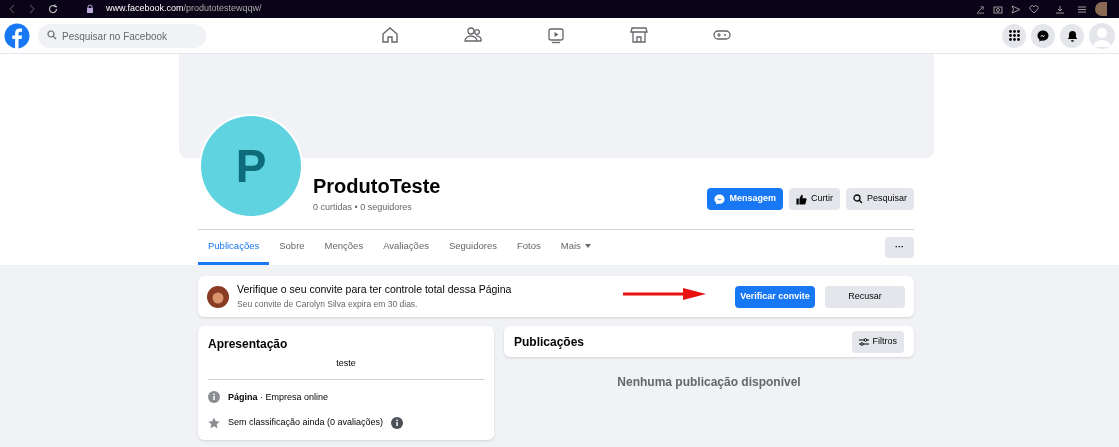 This screenshot has width=1119, height=447. What do you see at coordinates (529, 247) in the screenshot?
I see `page-tab: Fotos` at bounding box center [529, 247].